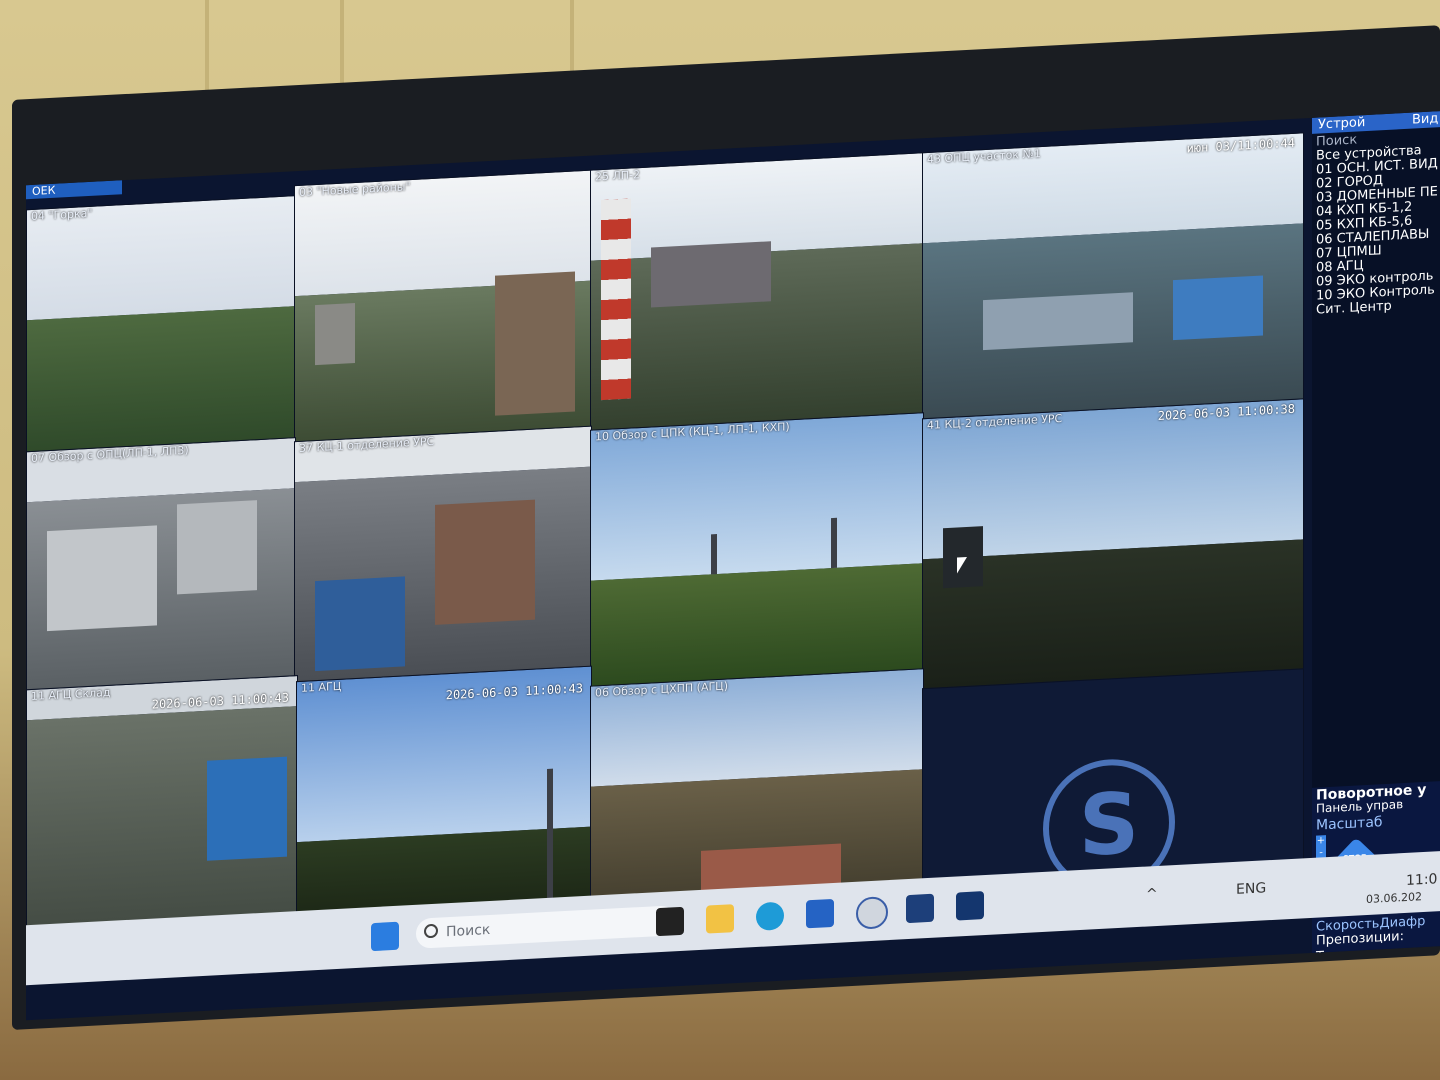 The width and height of the screenshot is (1440, 1080). What do you see at coordinates (546, 927) in the screenshot?
I see `taskbar-search: Поиск` at bounding box center [546, 927].